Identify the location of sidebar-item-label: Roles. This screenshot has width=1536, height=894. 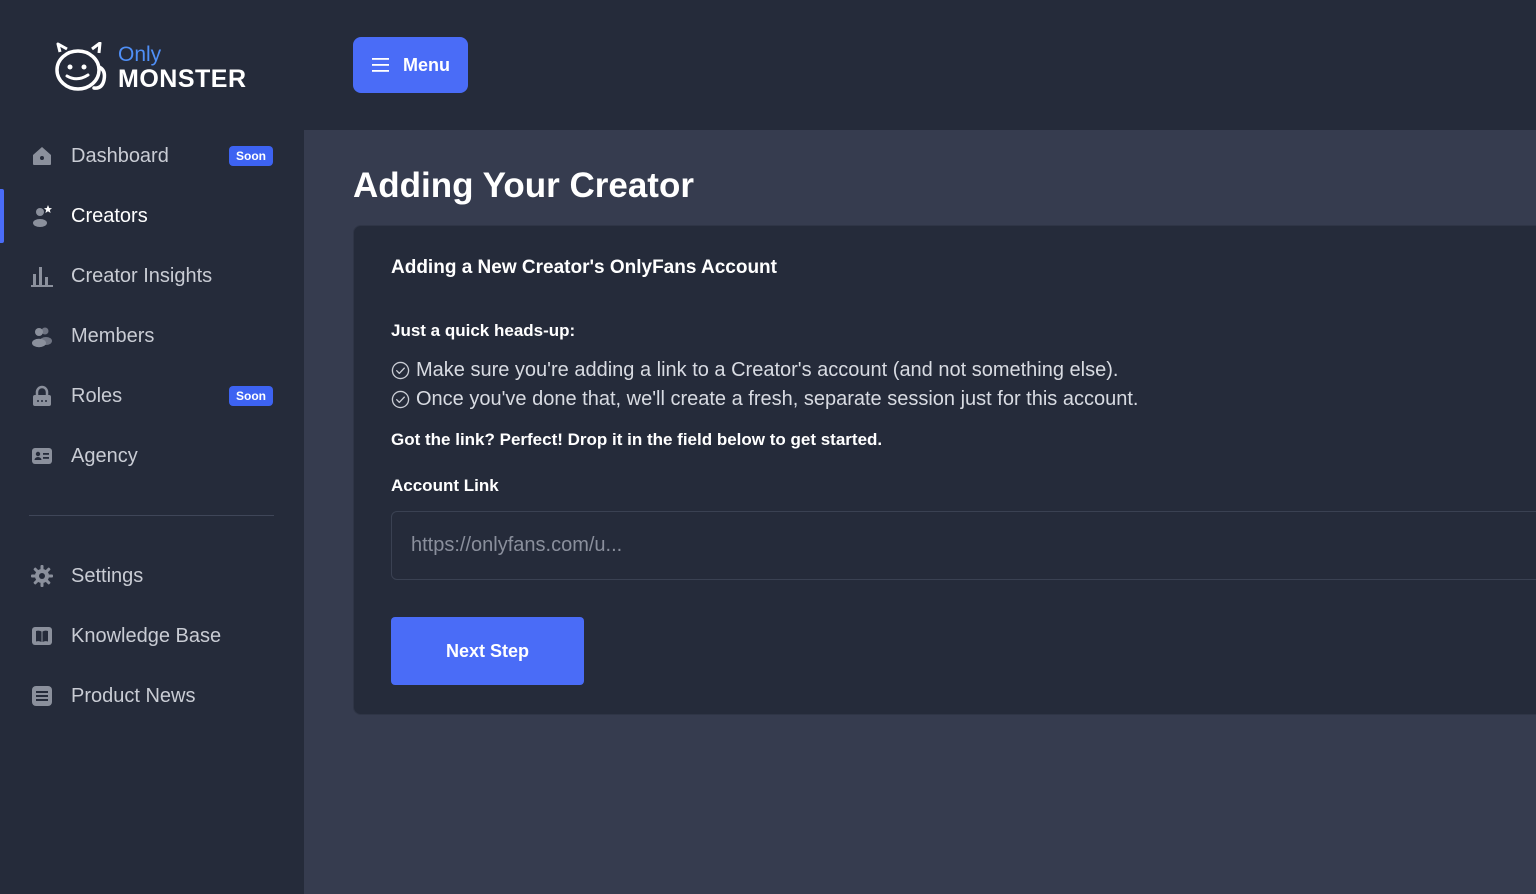
(97, 395).